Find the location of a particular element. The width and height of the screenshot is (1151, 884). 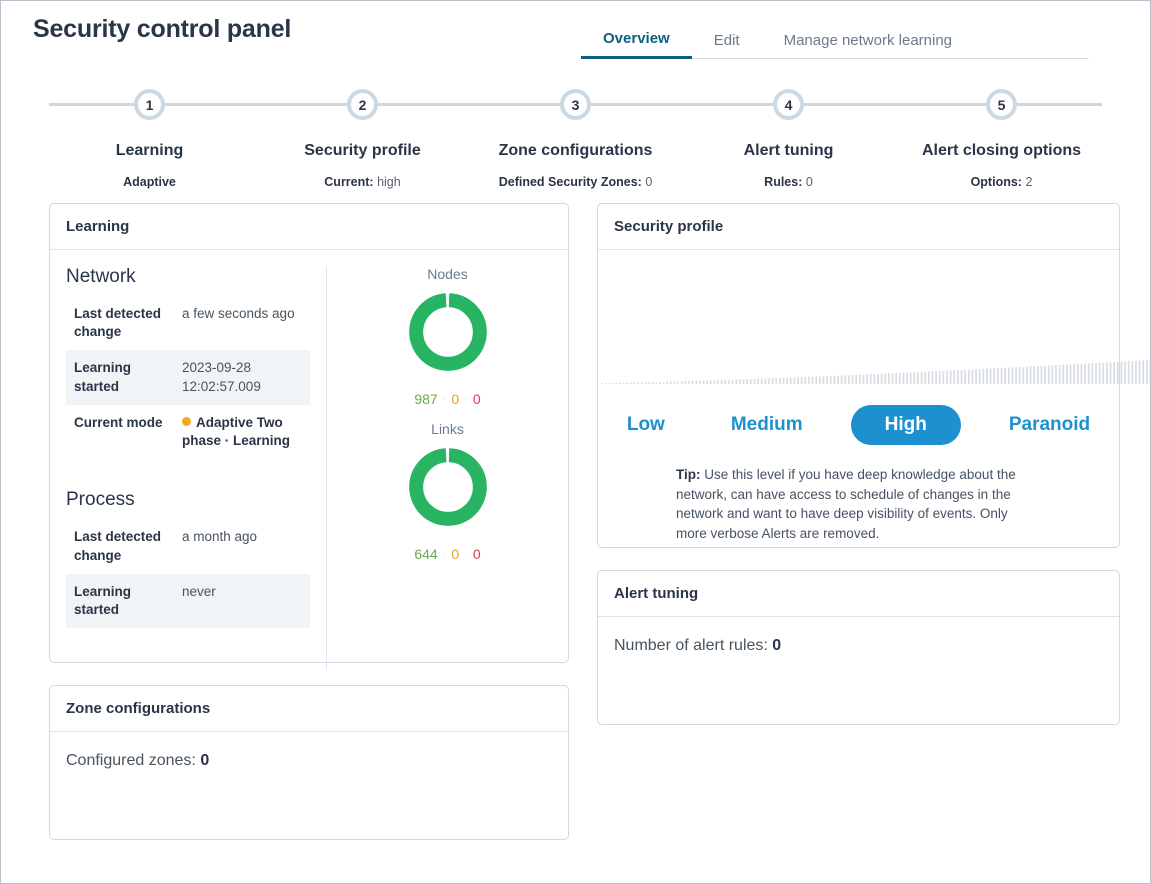

step-meta-value: Adaptive is located at coordinates (149, 182).